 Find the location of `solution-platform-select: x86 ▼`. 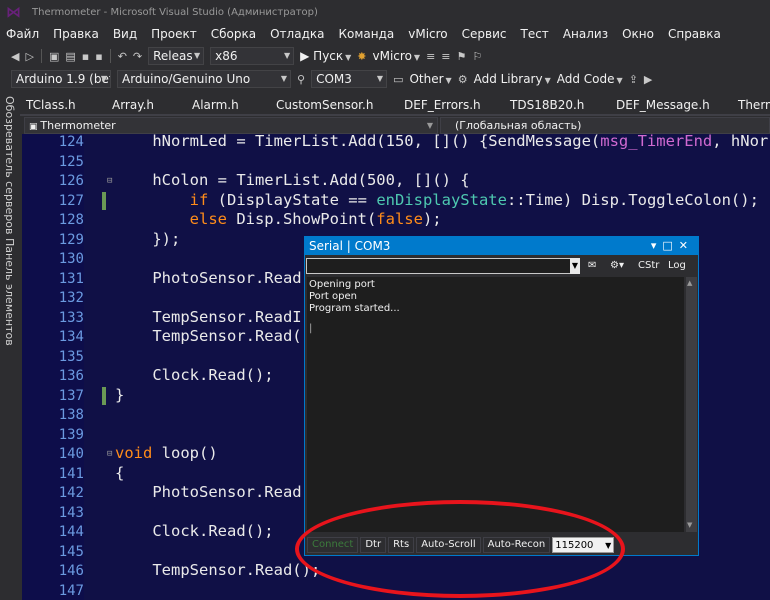

solution-platform-select: x86 ▼ is located at coordinates (252, 56).